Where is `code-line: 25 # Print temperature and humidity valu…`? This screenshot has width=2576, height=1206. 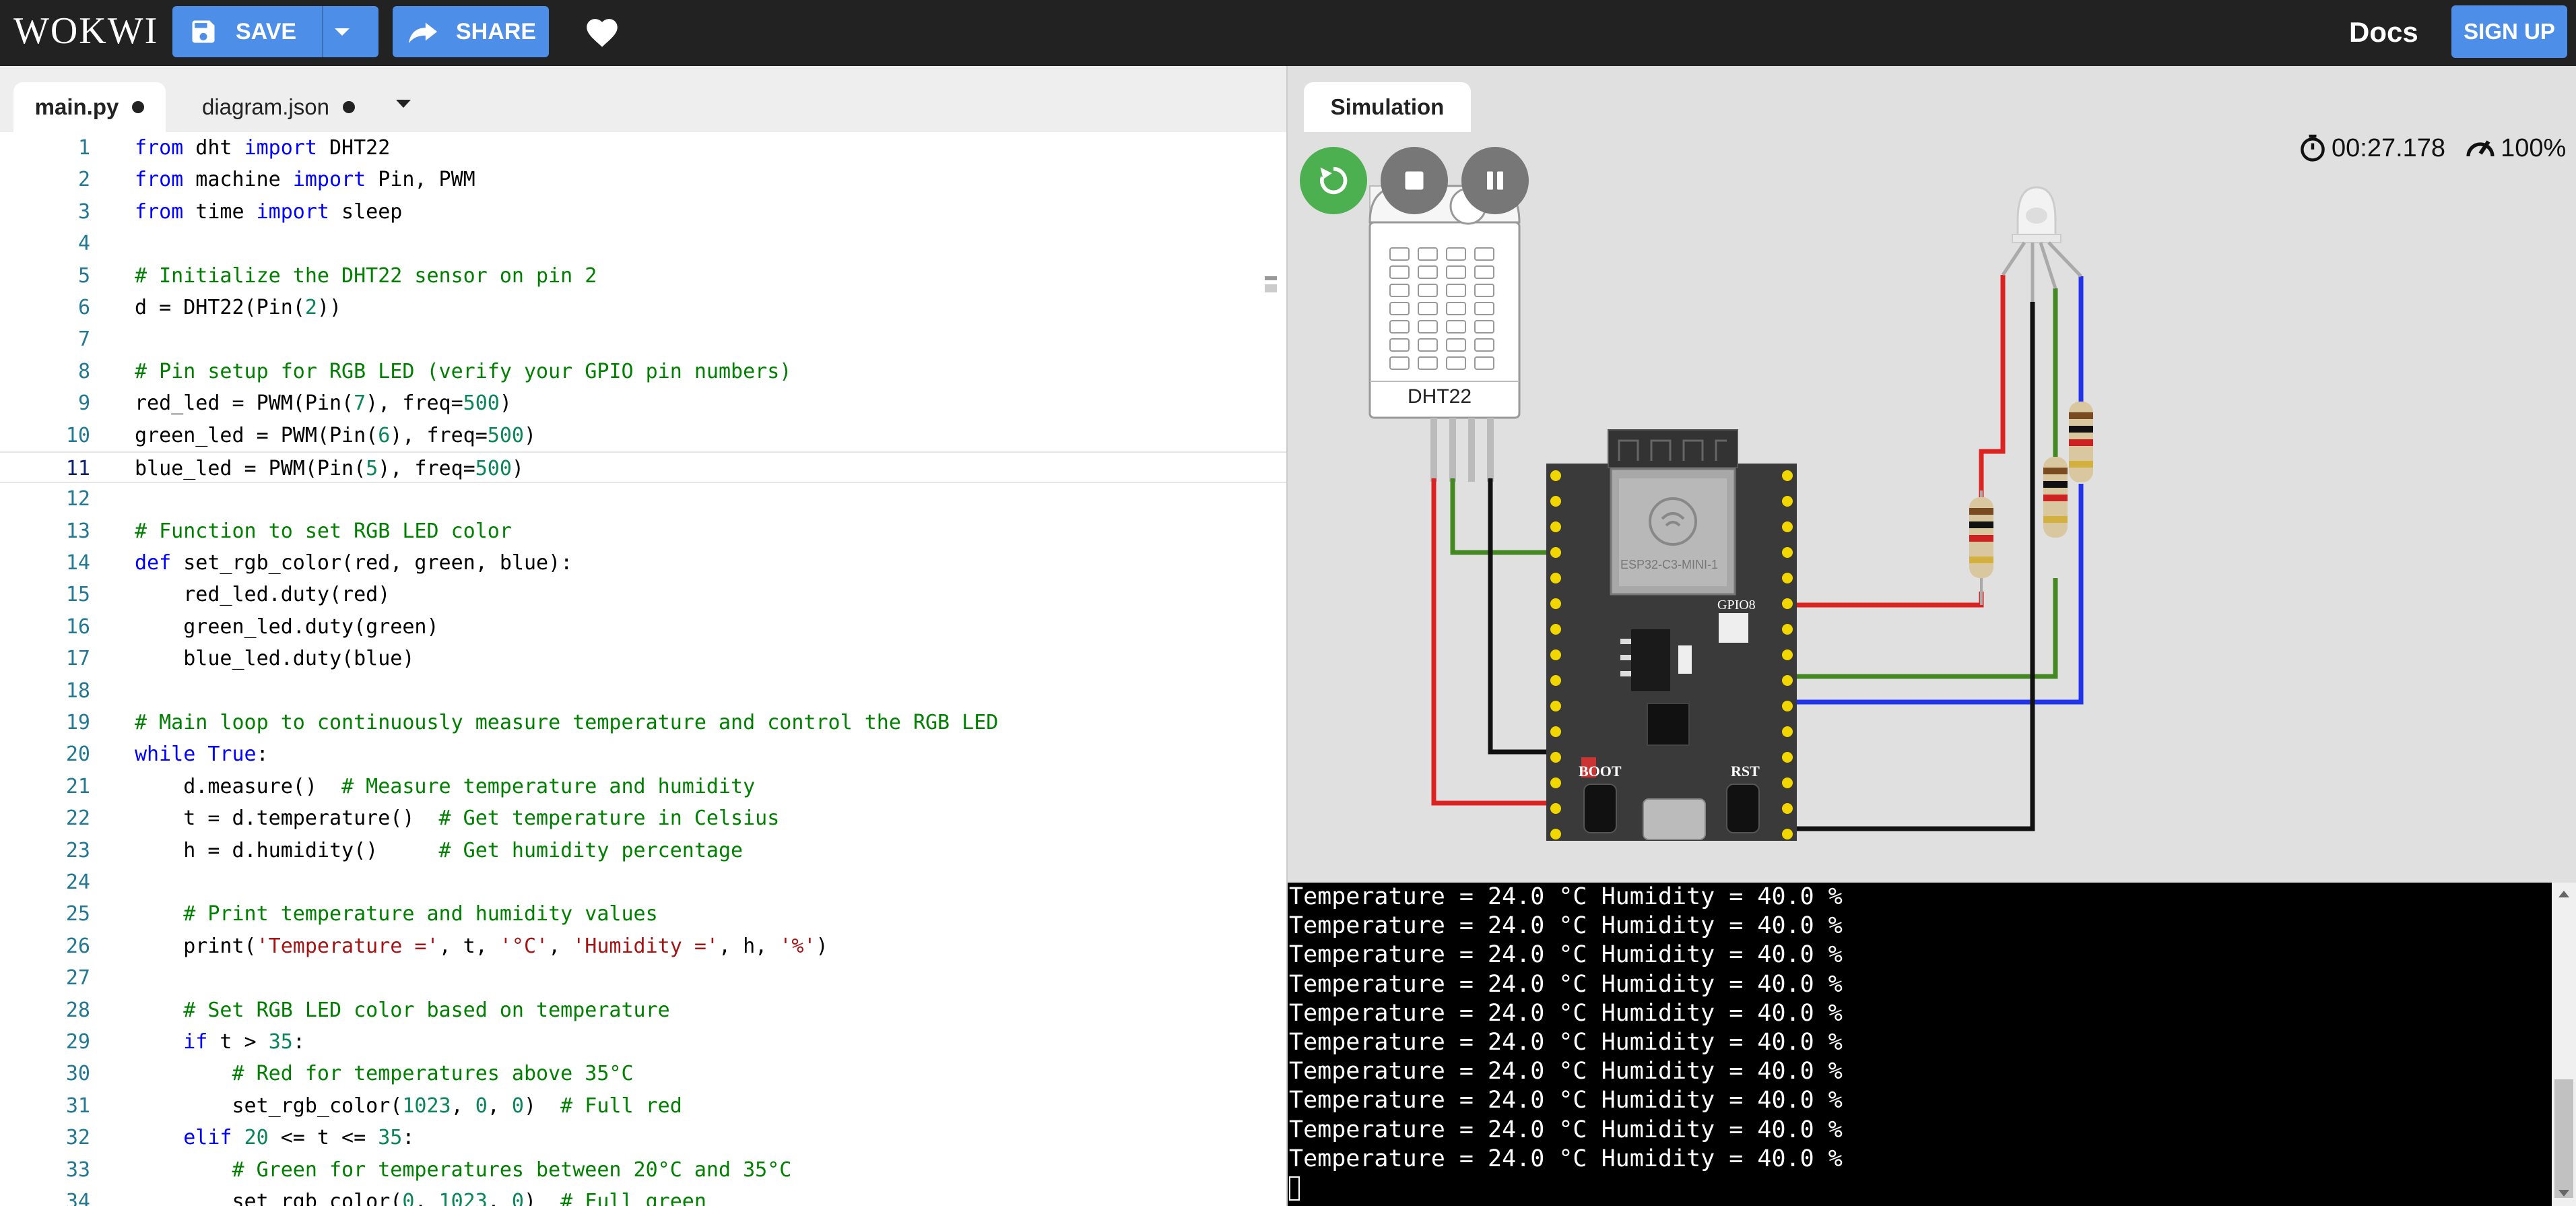
code-line: 25 # Print temperature and humidity valu… is located at coordinates (643, 914).